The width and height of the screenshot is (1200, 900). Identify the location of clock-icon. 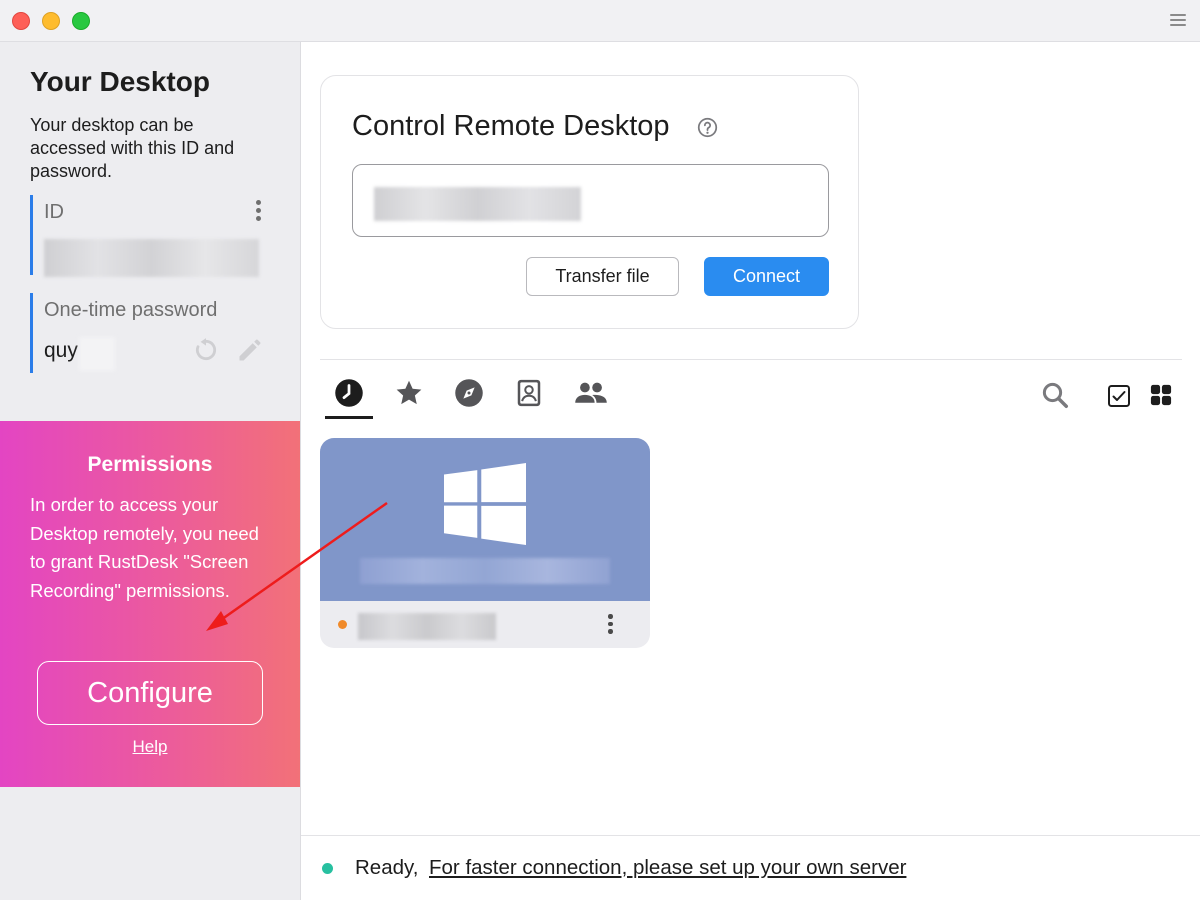
(349, 393).